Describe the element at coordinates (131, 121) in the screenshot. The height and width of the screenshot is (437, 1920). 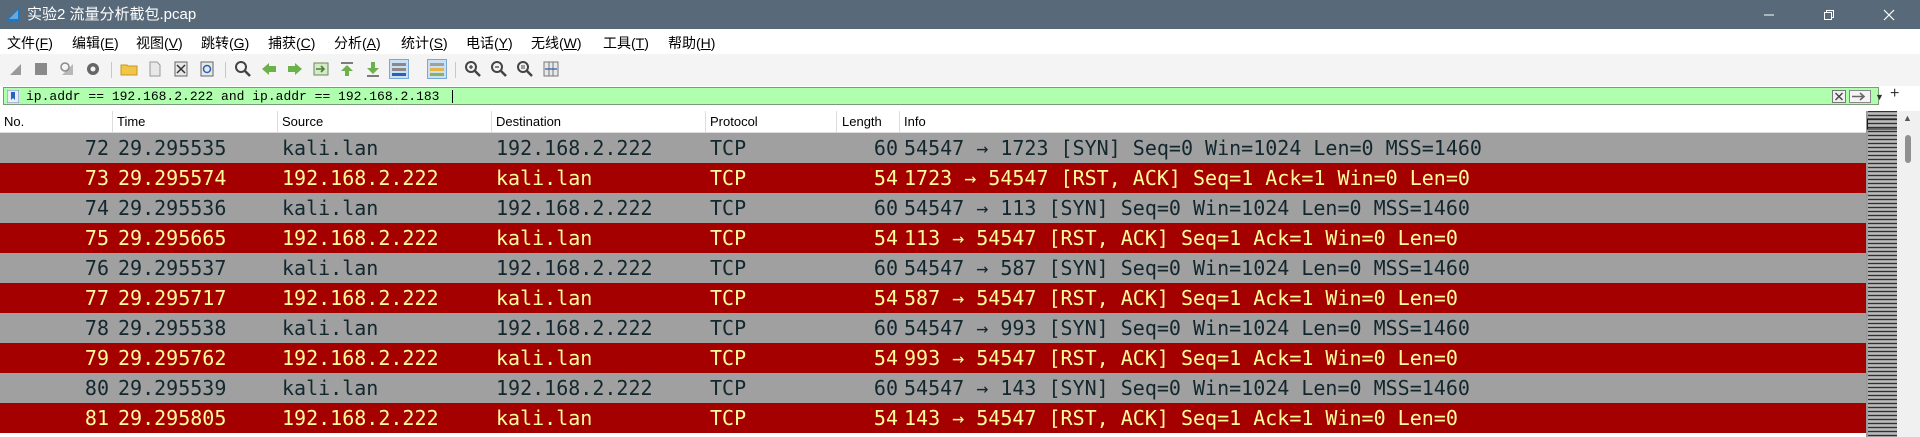
I see `column-header-time: Time` at that location.